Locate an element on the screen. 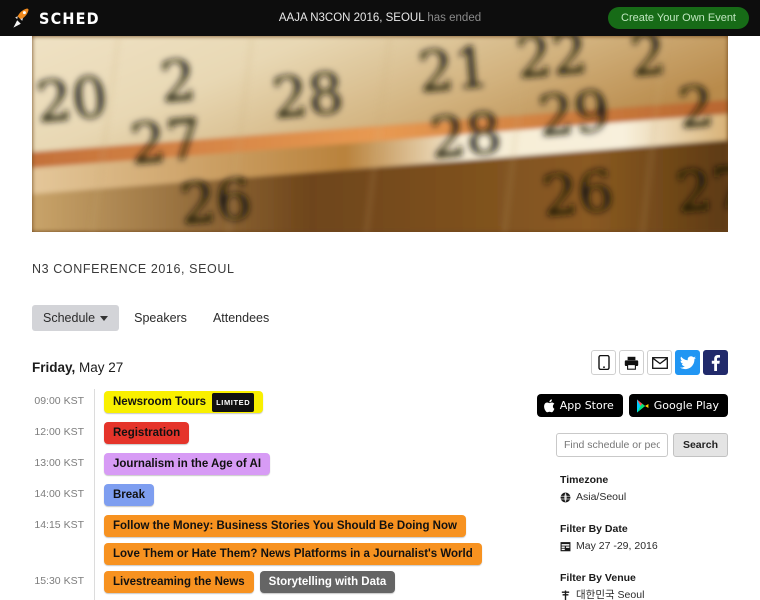  session-item: Registration is located at coordinates (147, 433).